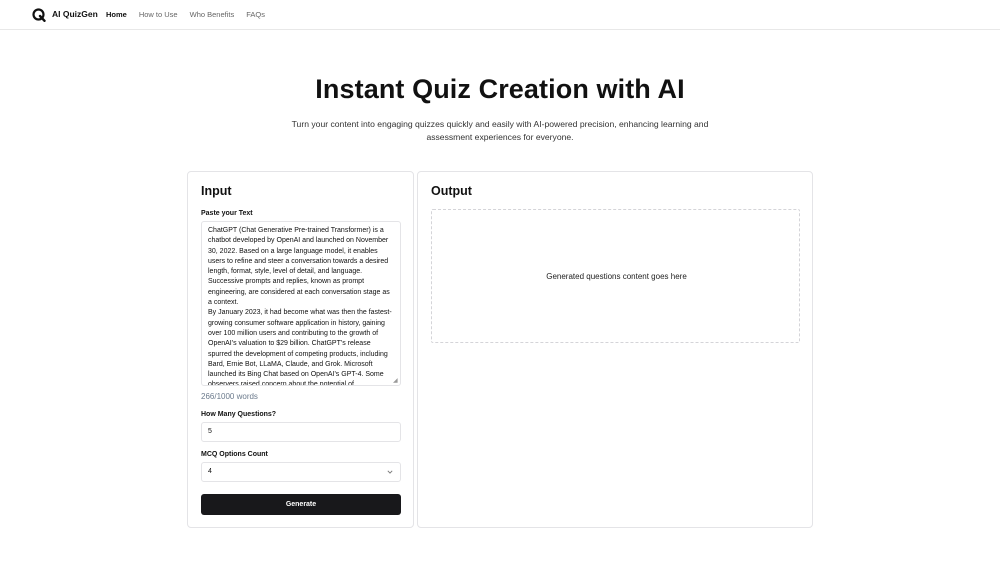 This screenshot has height=563, width=1000. I want to click on input-card-title: Input, so click(216, 191).